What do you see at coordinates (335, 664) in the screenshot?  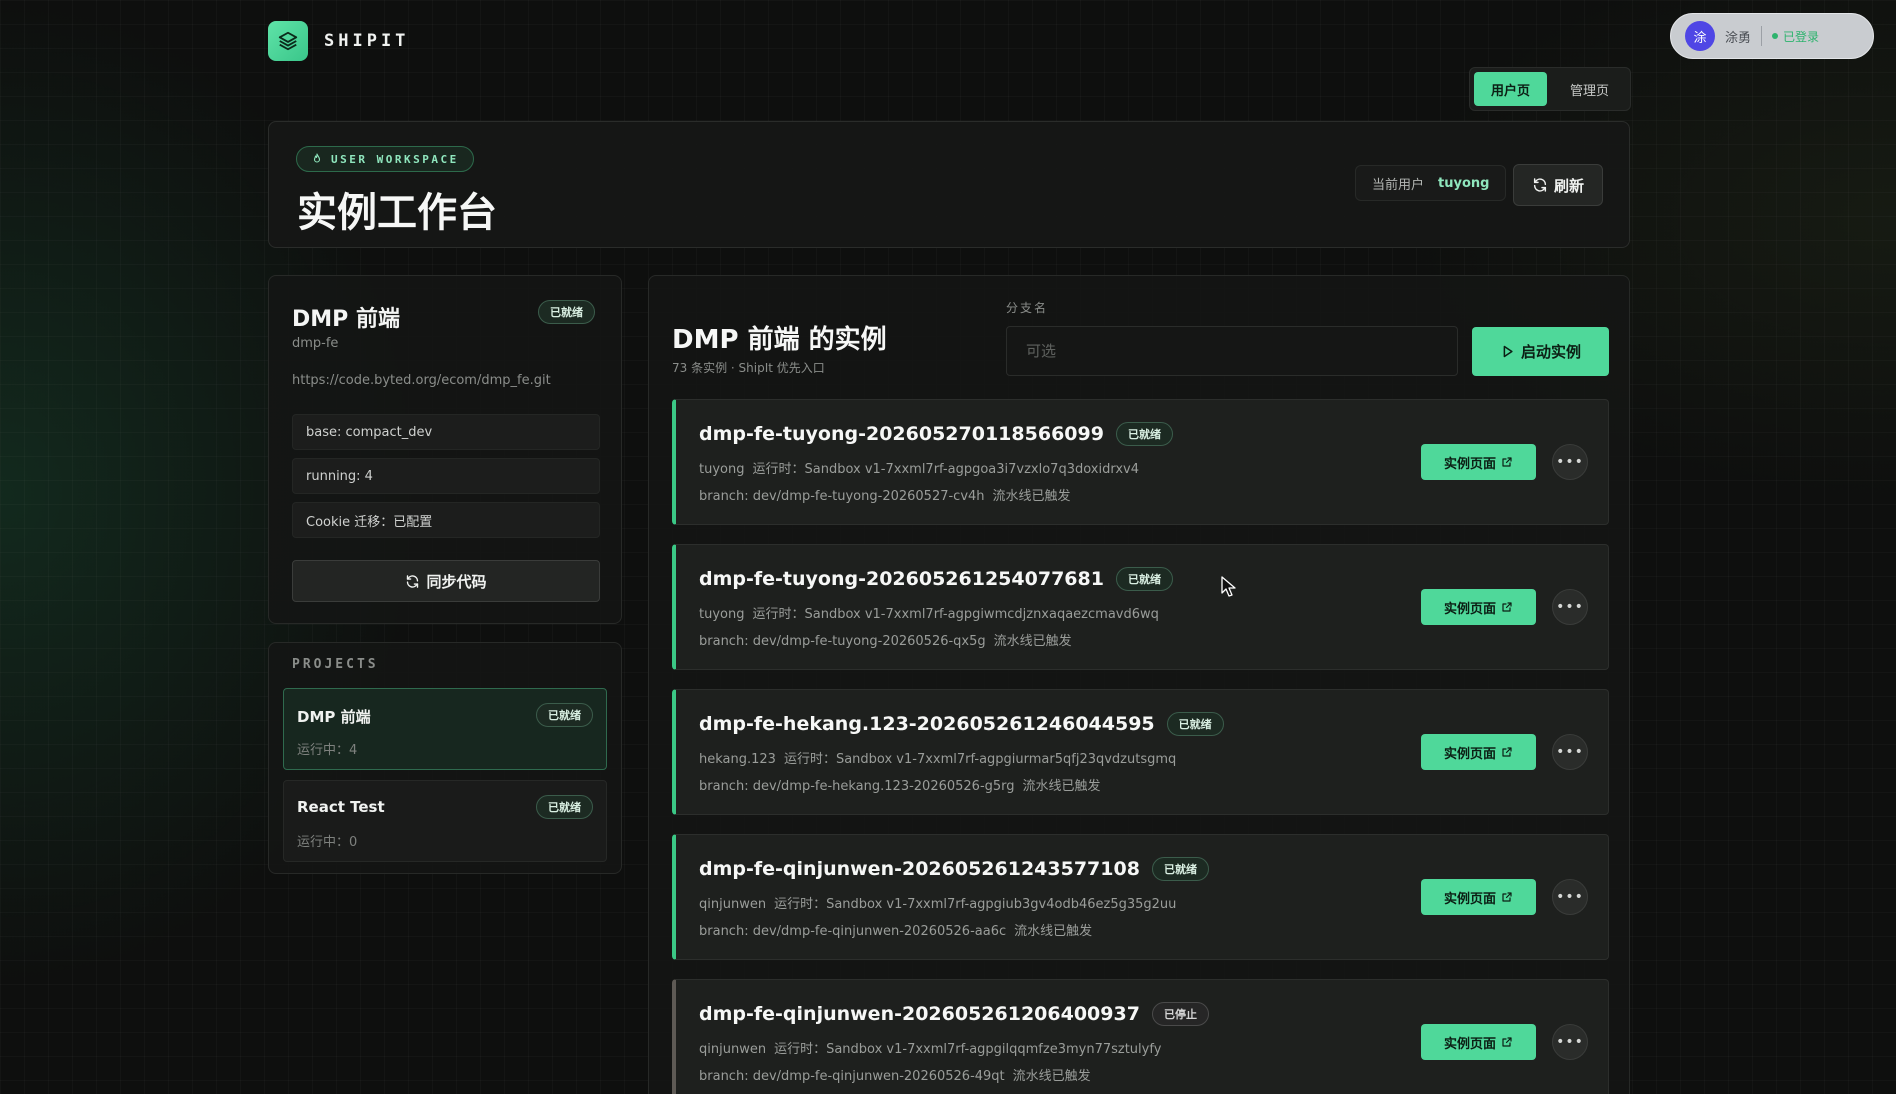 I see `projects-heading: PROJECTS` at bounding box center [335, 664].